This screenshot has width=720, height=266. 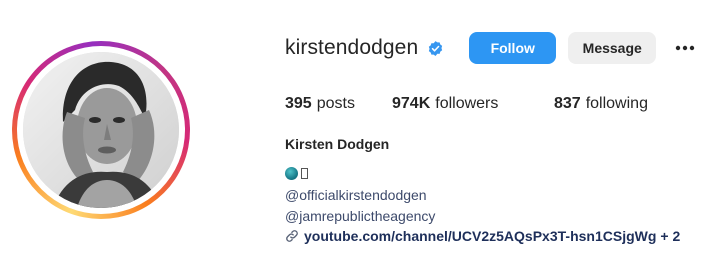 What do you see at coordinates (360, 216) in the screenshot?
I see `mention-link-agency: @jamrepublictheagency` at bounding box center [360, 216].